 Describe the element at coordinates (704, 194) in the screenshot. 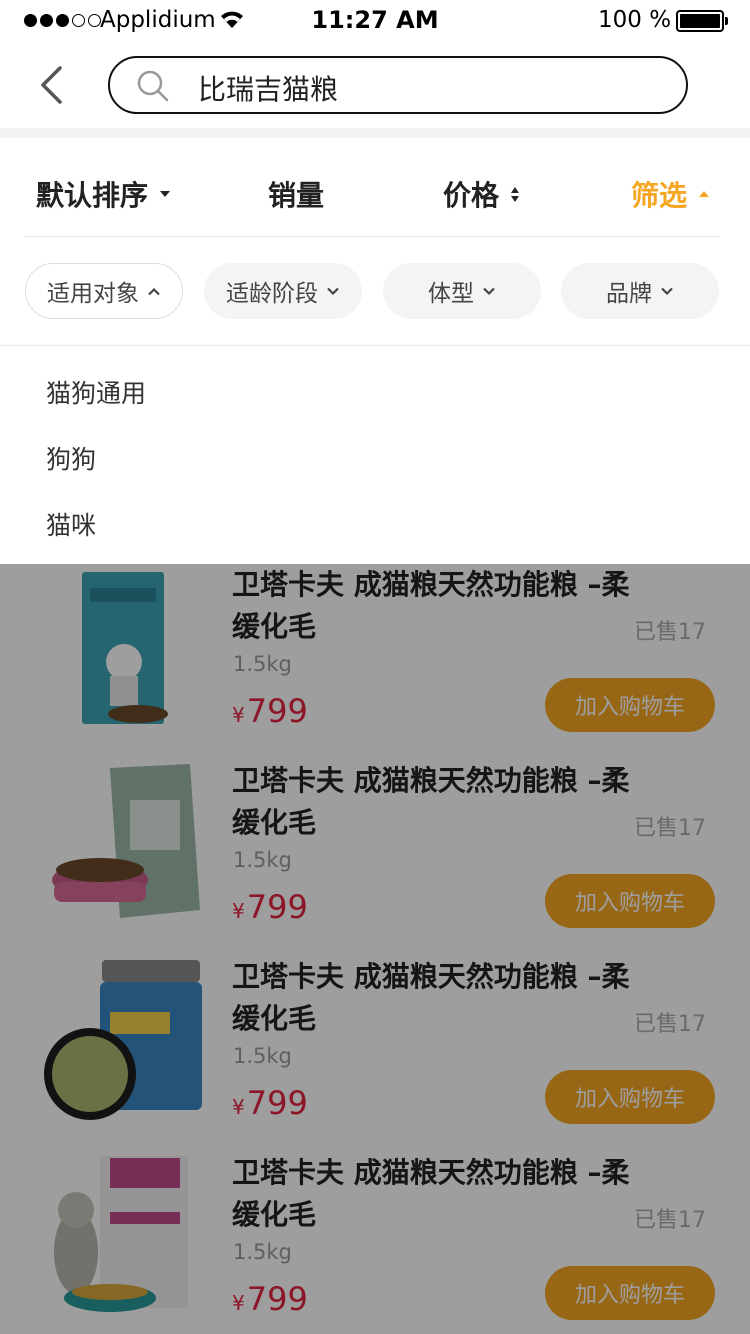

I see `caret-up-icon` at that location.